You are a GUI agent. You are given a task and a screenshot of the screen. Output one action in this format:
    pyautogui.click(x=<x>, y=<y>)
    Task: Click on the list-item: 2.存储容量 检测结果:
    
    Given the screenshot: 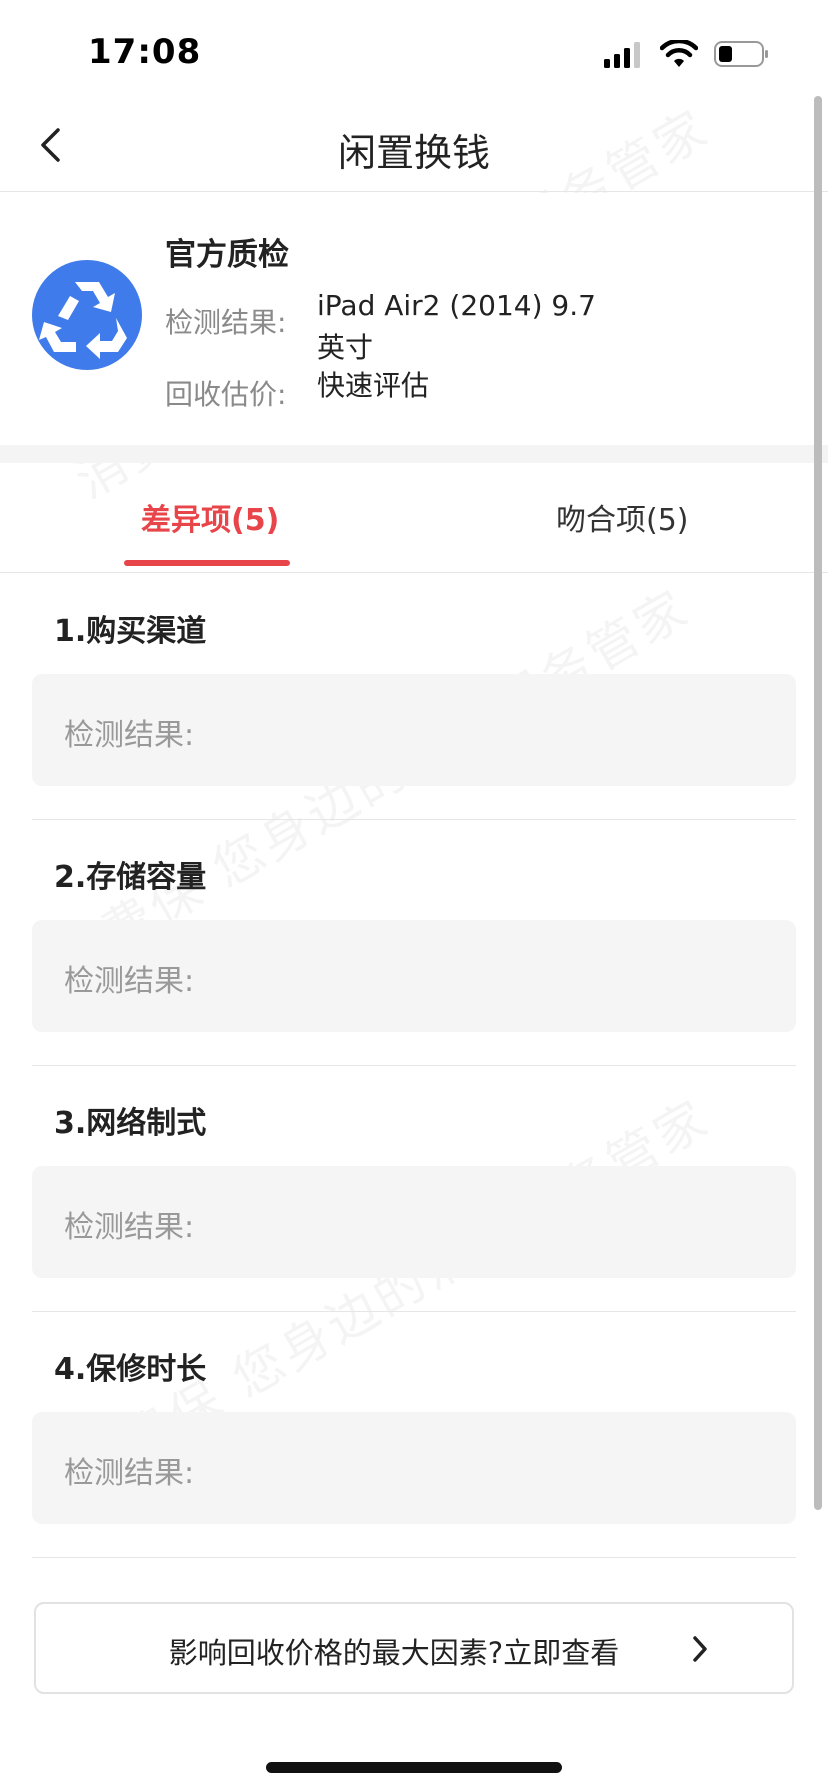 What is the action you would take?
    pyautogui.click(x=414, y=943)
    